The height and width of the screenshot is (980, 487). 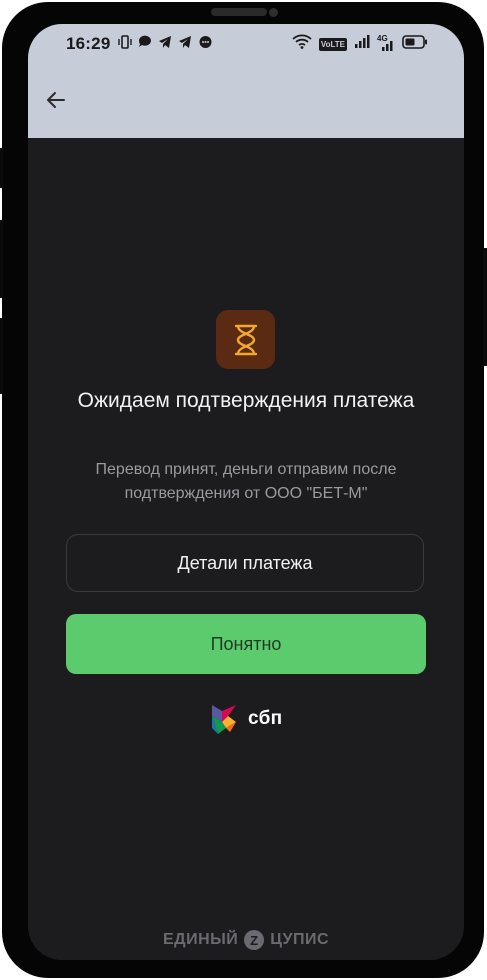 I want to click on status-time: 16:29, so click(x=88, y=43).